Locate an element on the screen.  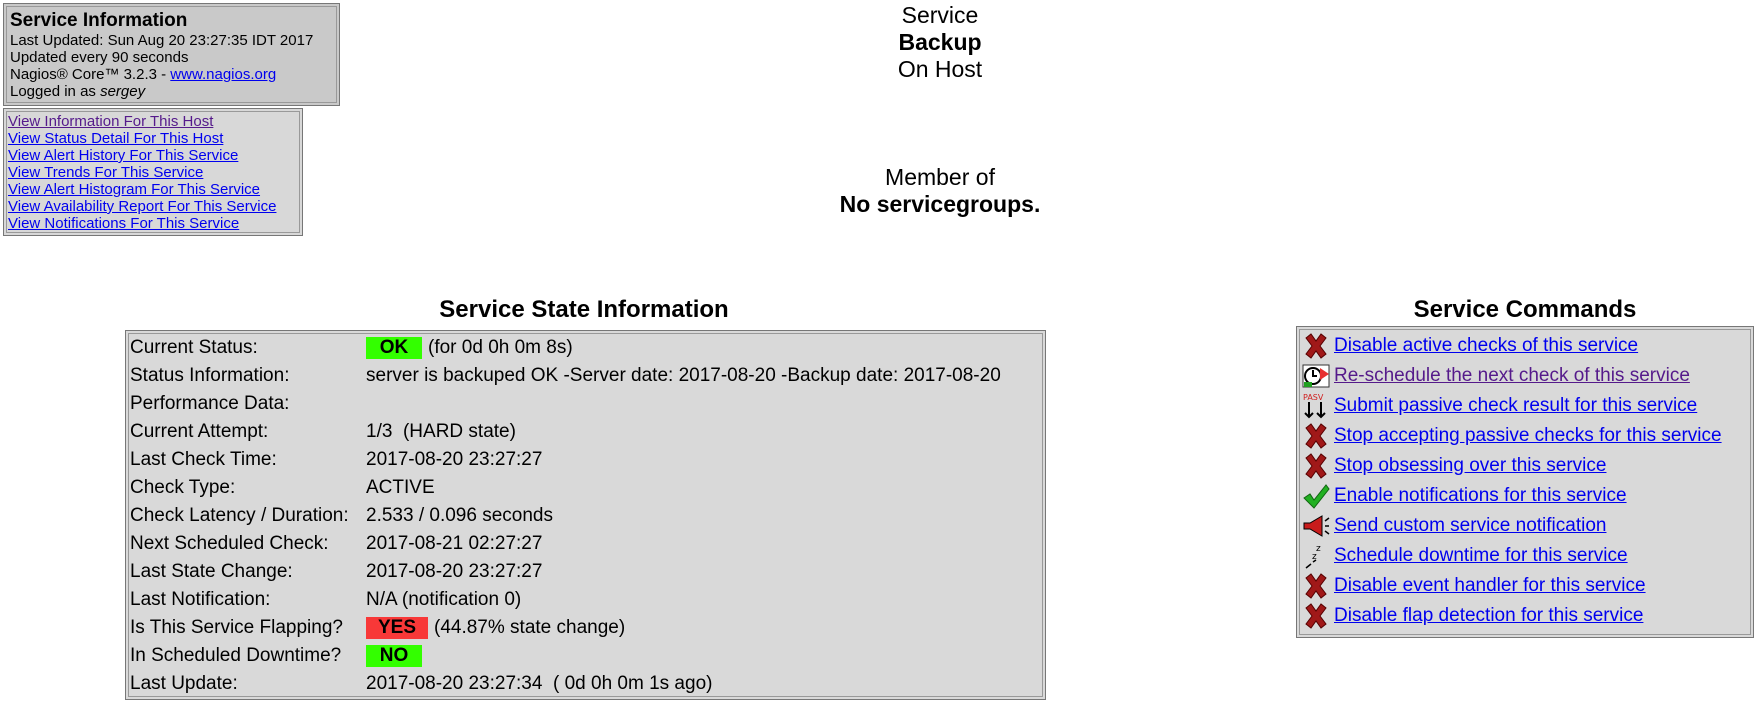
row-label: Status Information: is located at coordinates (210, 375).